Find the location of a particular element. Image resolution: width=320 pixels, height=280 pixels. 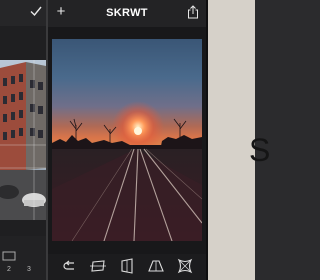

vertical-perspective-icon is located at coordinates (127, 266).